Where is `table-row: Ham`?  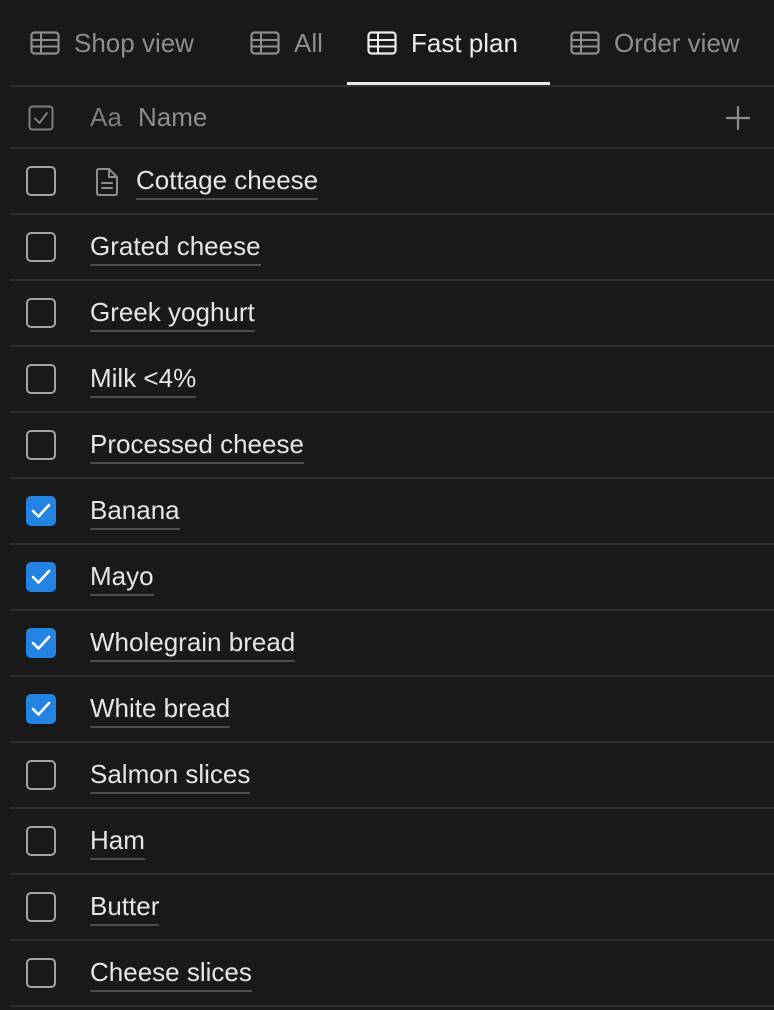
table-row: Ham is located at coordinates (392, 841).